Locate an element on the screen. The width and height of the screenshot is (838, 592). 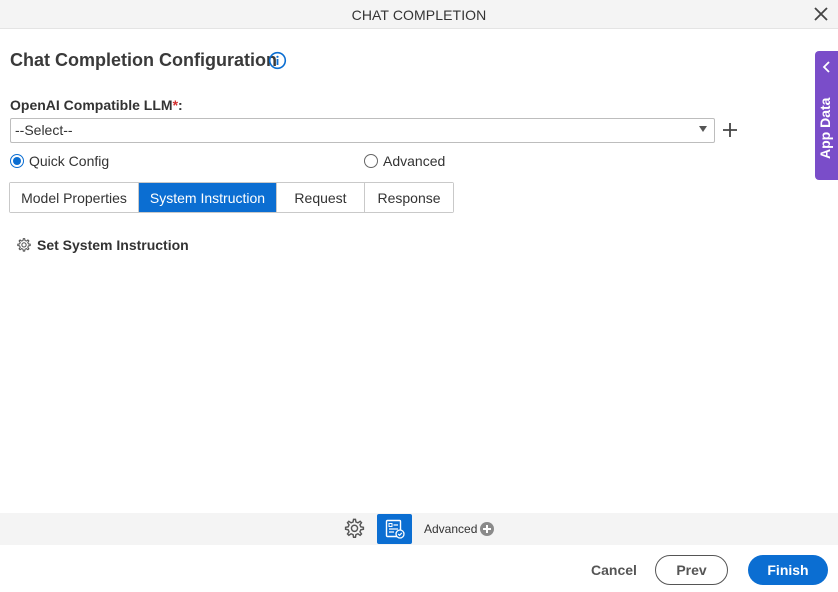
finish-button: Finish is located at coordinates (788, 570).